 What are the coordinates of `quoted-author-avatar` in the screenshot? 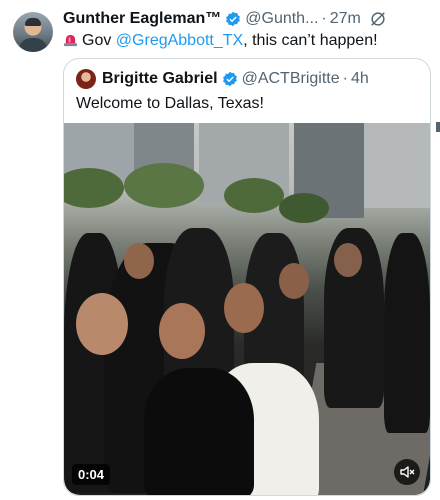 It's located at (86, 79).